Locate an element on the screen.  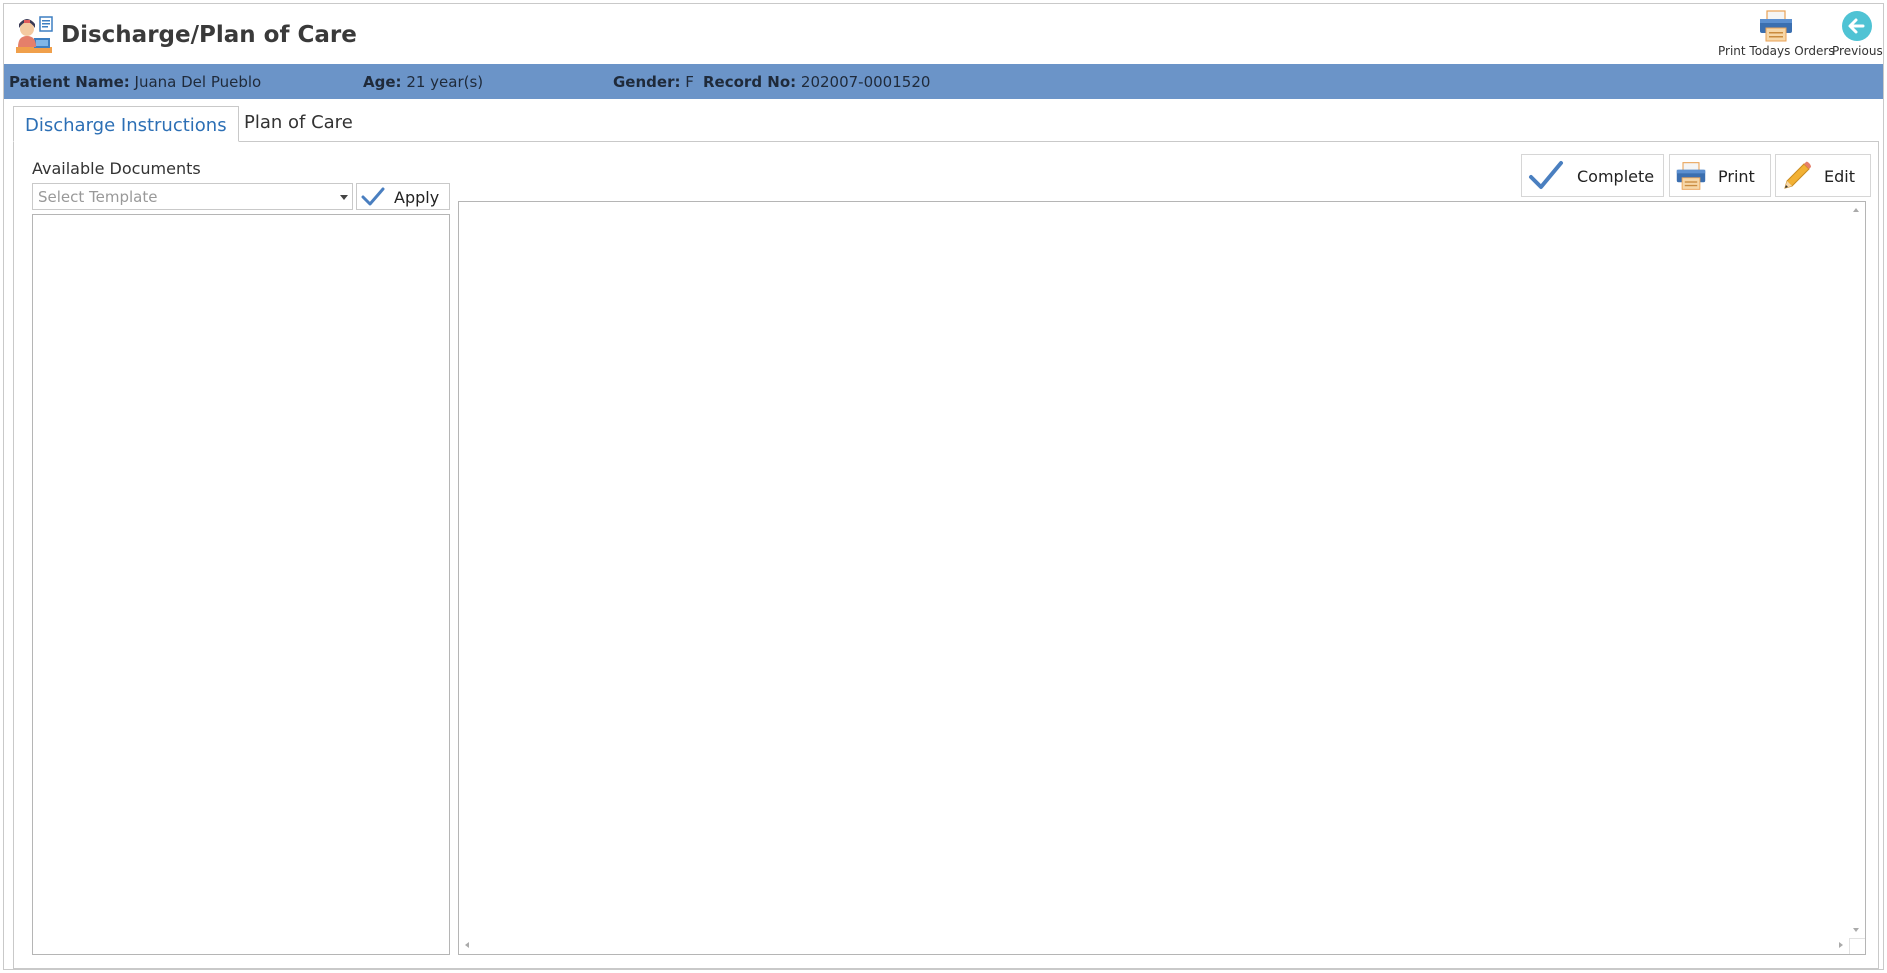
scrollbar-corner is located at coordinates (1857, 946).